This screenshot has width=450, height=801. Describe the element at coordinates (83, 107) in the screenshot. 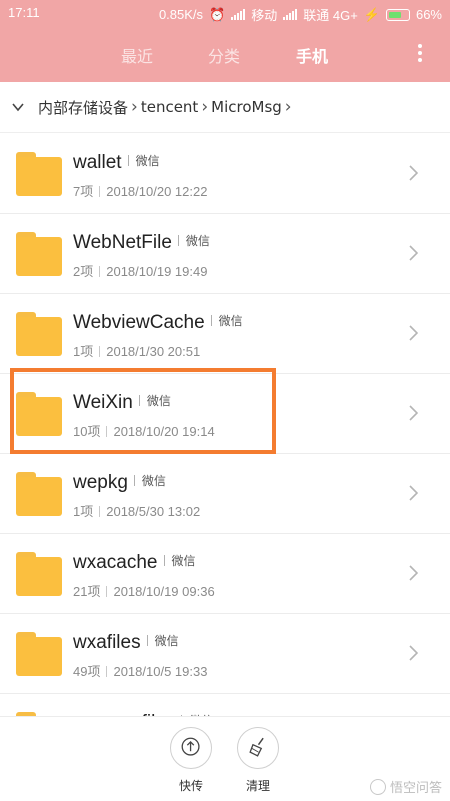

I see `breadcrumb-storage: 内部存储设备` at that location.